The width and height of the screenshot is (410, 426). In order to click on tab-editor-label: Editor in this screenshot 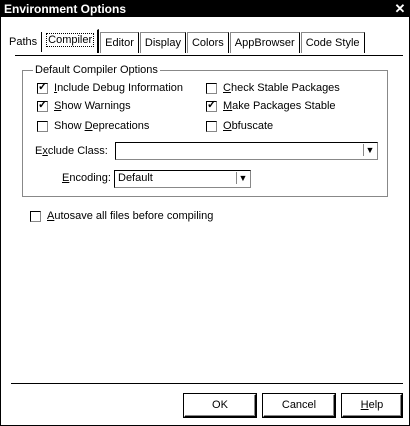, I will do `click(119, 43)`.